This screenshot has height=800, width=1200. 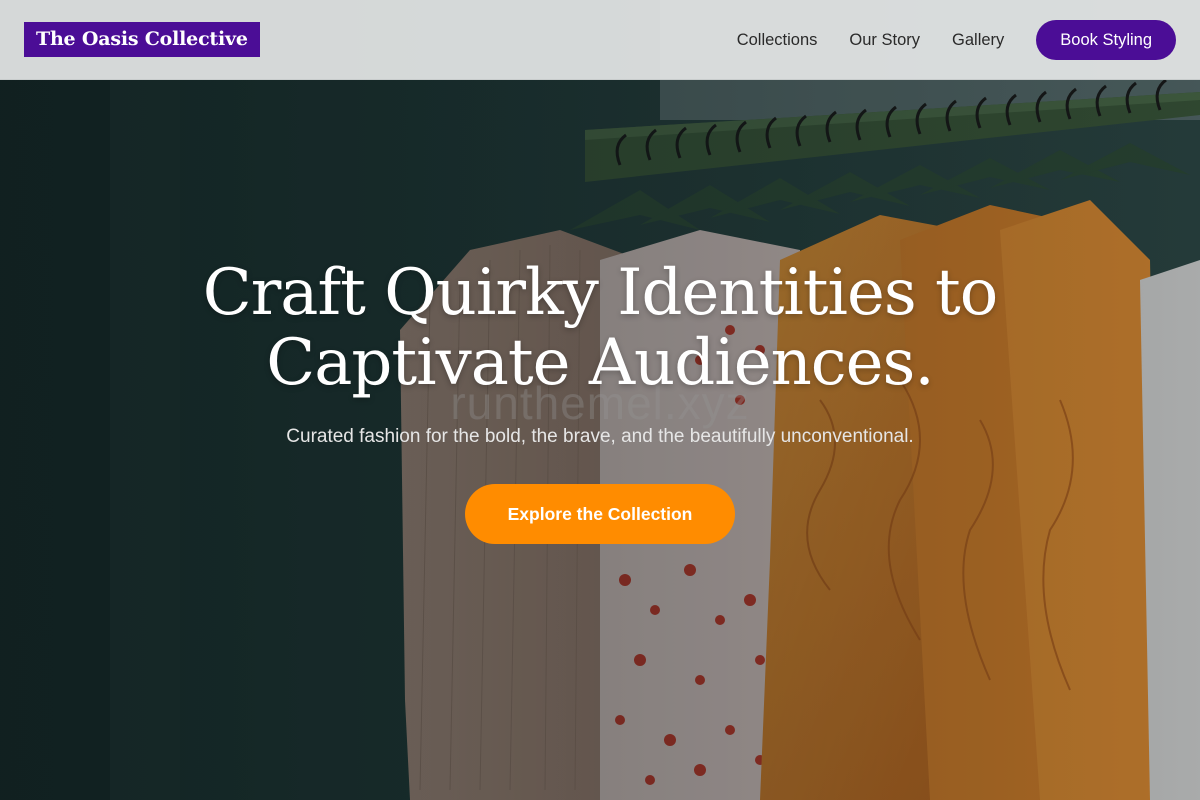 I want to click on explore-collection-button: Explore the Collection, so click(x=600, y=514).